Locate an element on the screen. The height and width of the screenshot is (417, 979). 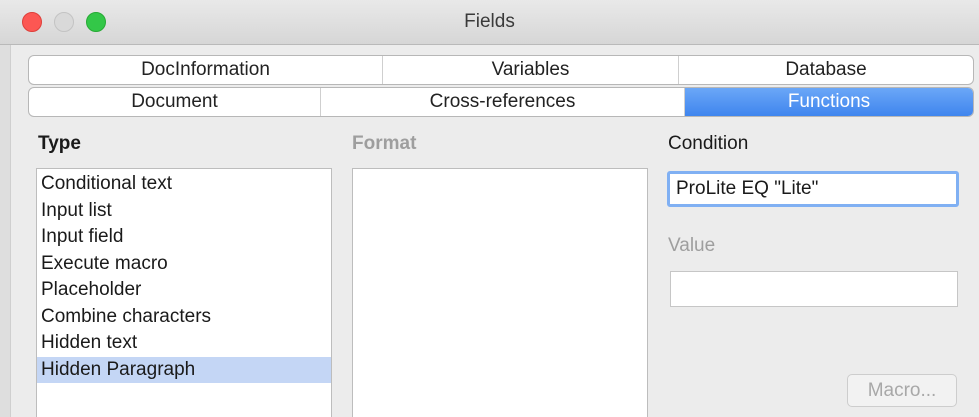
format-label: Format is located at coordinates (384, 143).